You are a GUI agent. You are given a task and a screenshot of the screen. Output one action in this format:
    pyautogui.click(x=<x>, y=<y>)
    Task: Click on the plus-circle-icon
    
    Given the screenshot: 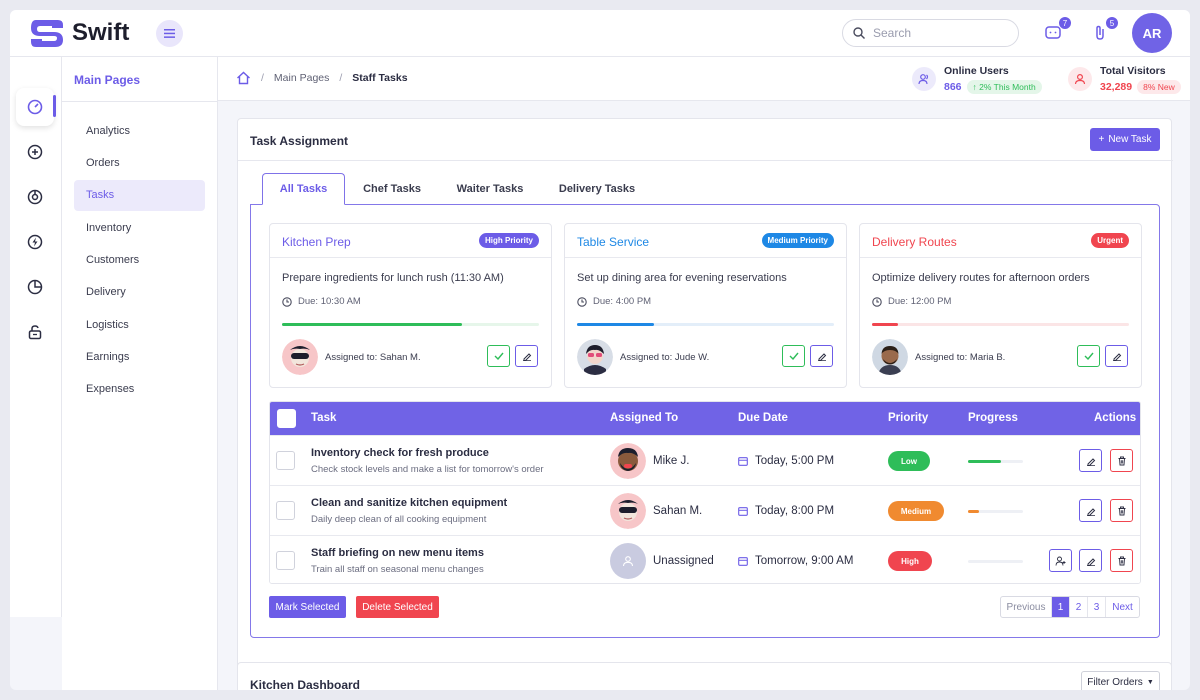 What is the action you would take?
    pyautogui.click(x=35, y=152)
    